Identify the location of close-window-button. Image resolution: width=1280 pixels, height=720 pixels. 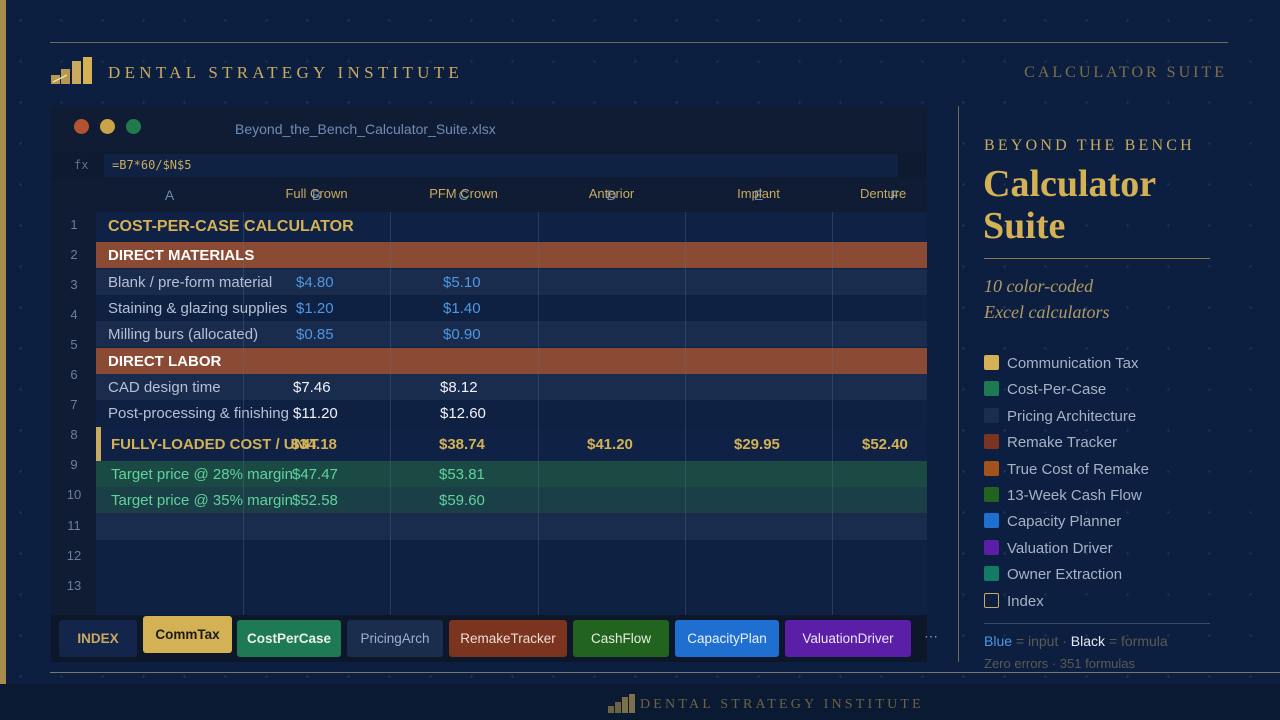
(81, 126).